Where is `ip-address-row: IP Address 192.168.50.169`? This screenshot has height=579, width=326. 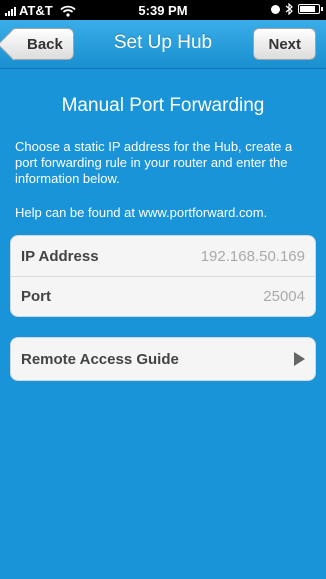
ip-address-row: IP Address 192.168.50.169 is located at coordinates (163, 256).